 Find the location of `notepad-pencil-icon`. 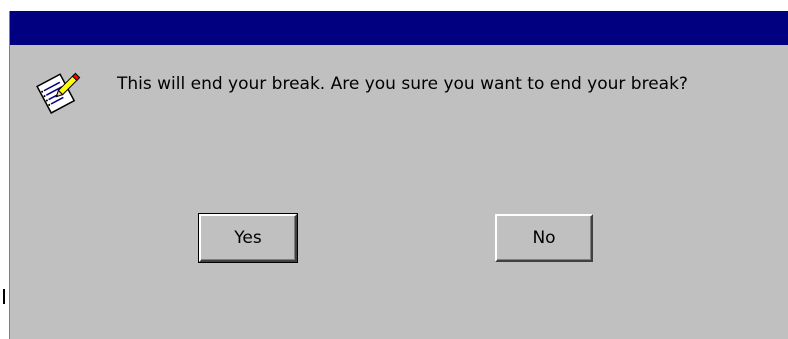

notepad-pencil-icon is located at coordinates (57, 92).